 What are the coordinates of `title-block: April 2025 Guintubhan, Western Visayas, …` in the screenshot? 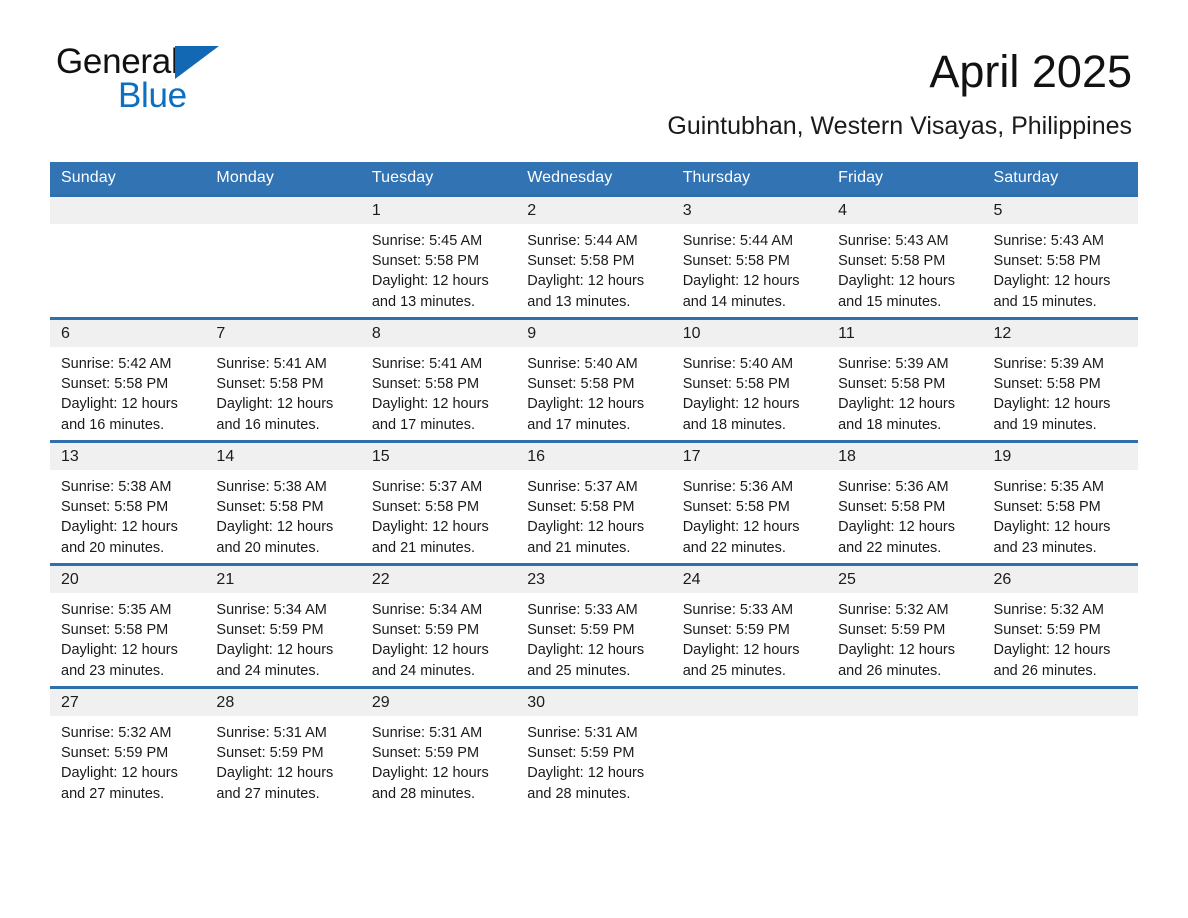 It's located at (899, 92).